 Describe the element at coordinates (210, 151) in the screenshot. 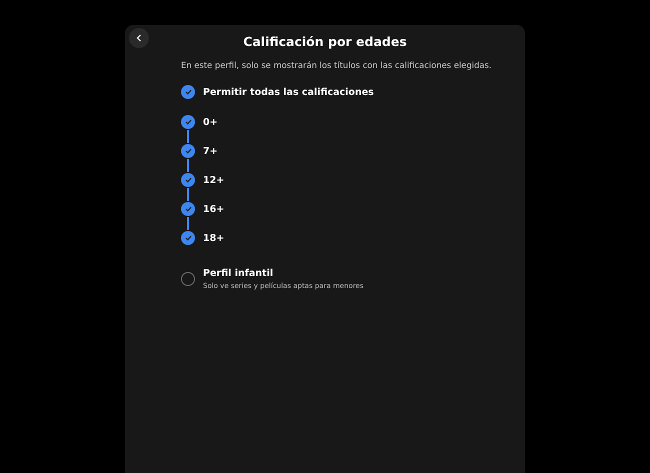

I see `rating-label: 7+` at that location.